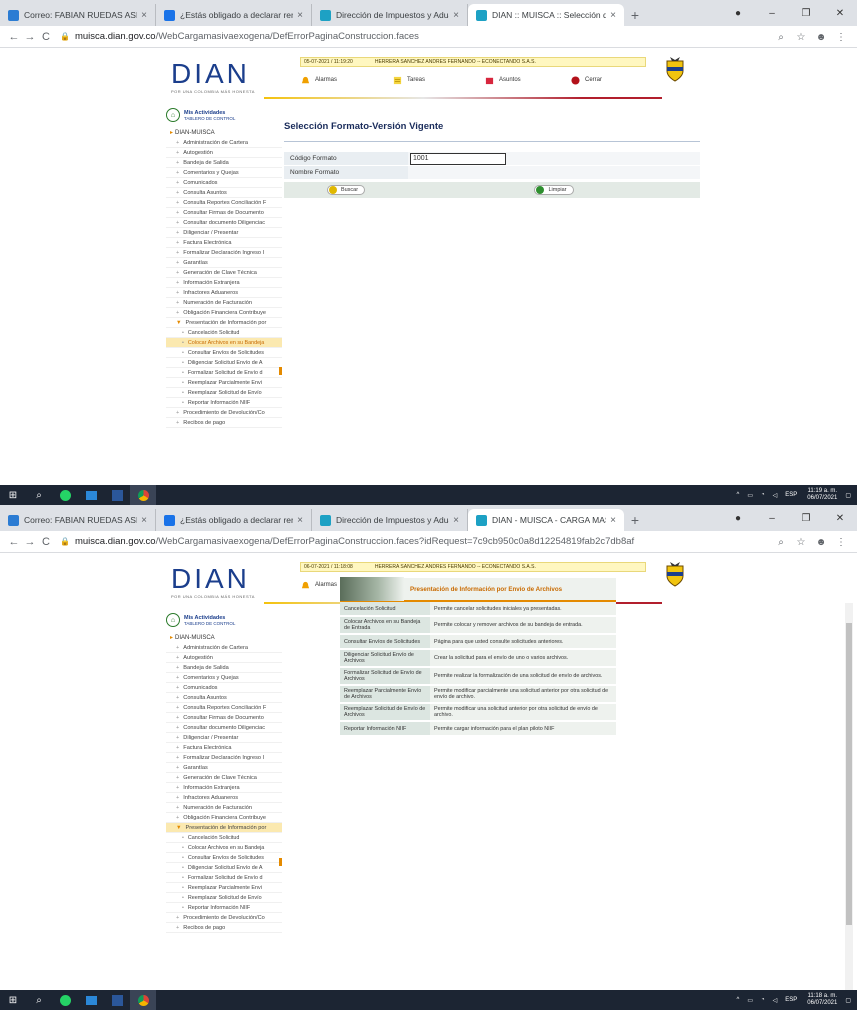  I want to click on sidebar-item: + Factura Electrónica, so click(224, 748).